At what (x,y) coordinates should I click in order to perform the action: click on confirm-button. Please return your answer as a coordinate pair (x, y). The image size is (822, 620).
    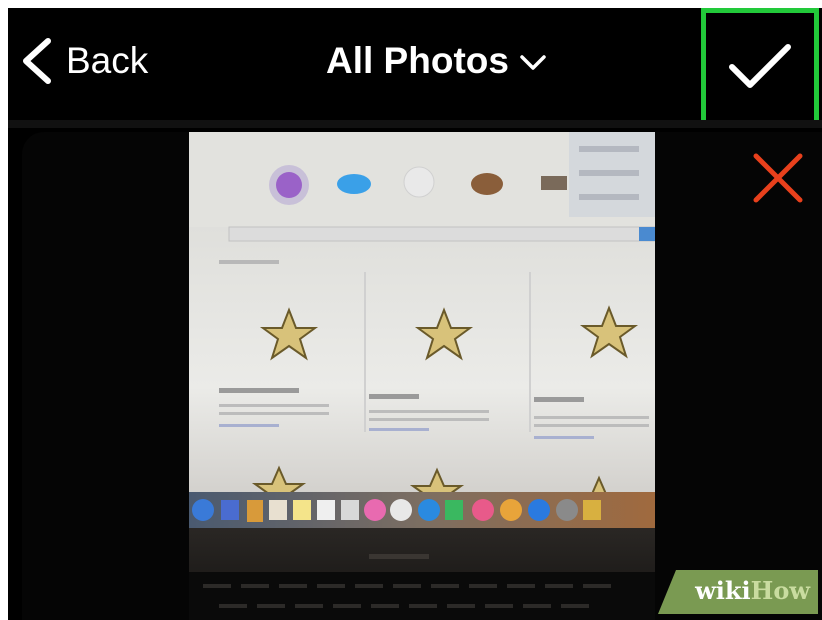
    Looking at the image, I should click on (760, 67).